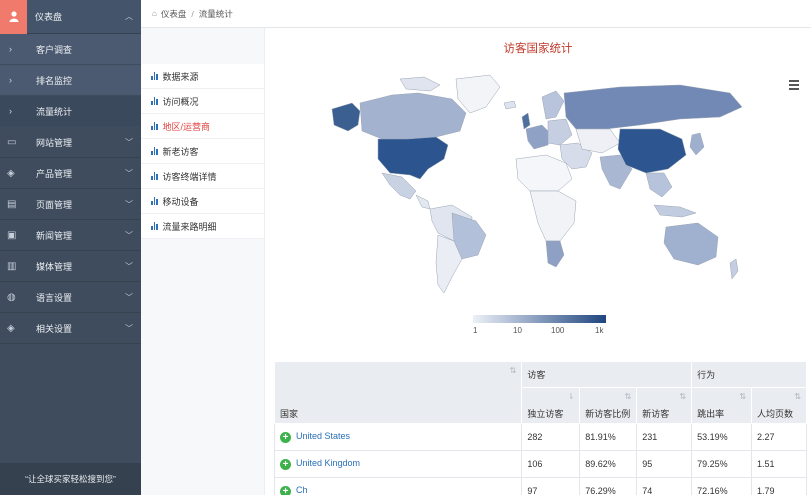 This screenshot has height=495, width=811. I want to click on subnav-item-region: 地区/运营商, so click(202, 126).